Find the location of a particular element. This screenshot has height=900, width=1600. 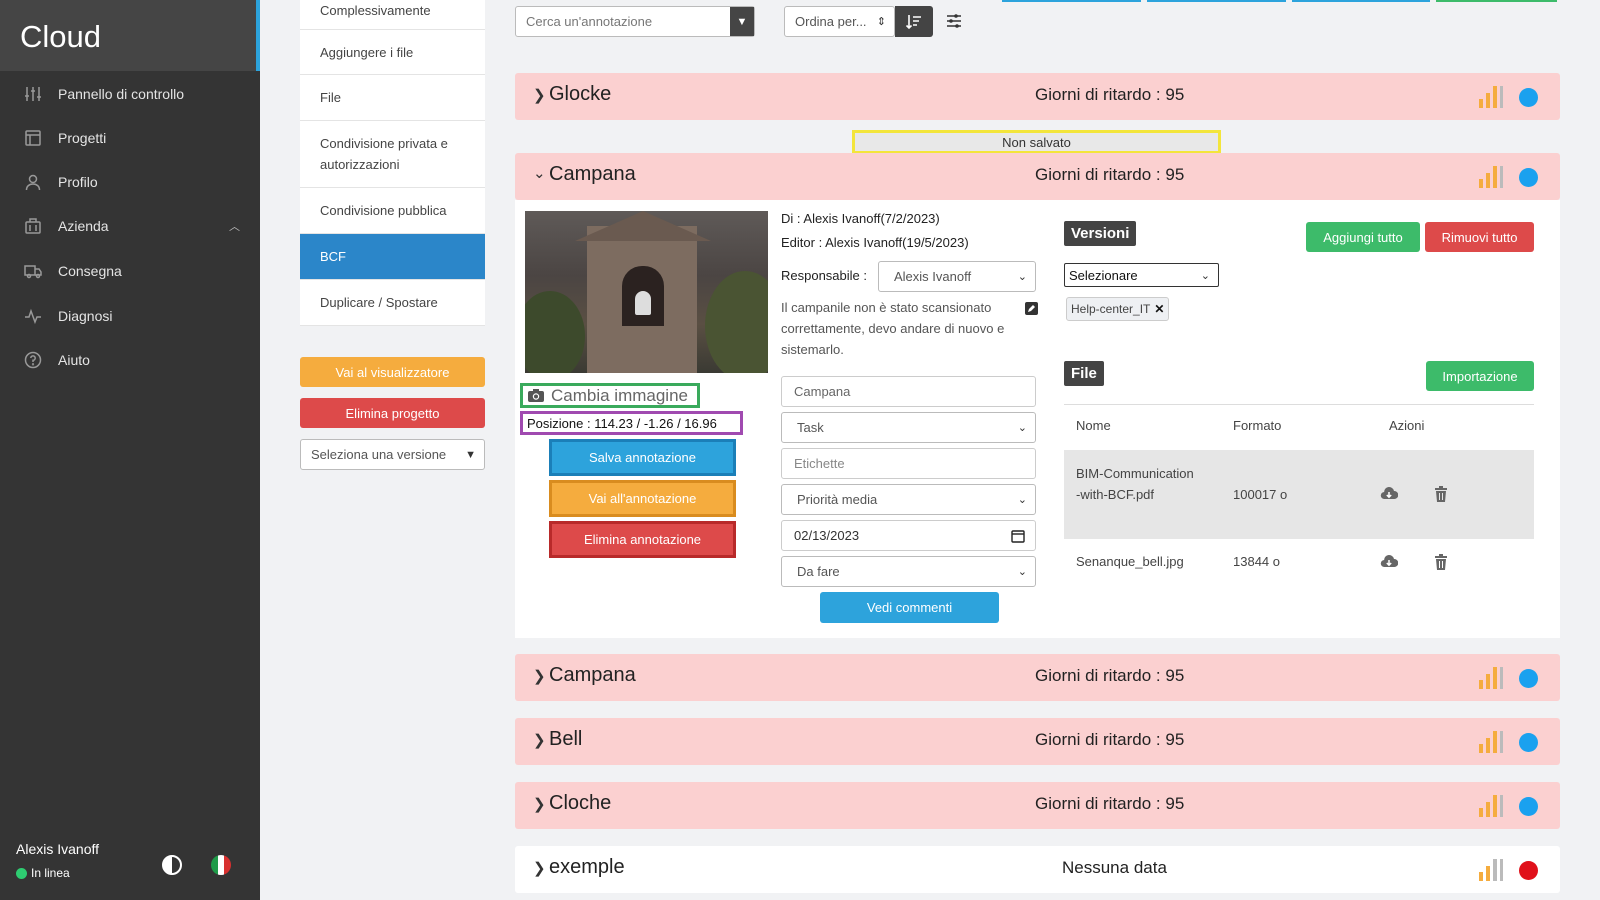

sort-select: Ordina per... ⇕ is located at coordinates (839, 21).